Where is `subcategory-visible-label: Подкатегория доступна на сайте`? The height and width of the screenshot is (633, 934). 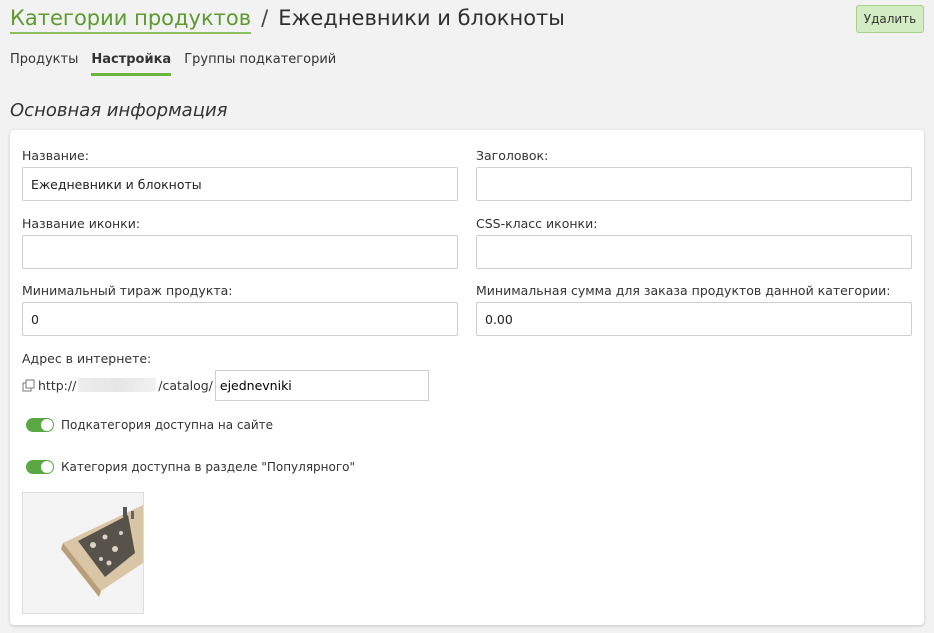 subcategory-visible-label: Подкатегория доступна на сайте is located at coordinates (167, 425).